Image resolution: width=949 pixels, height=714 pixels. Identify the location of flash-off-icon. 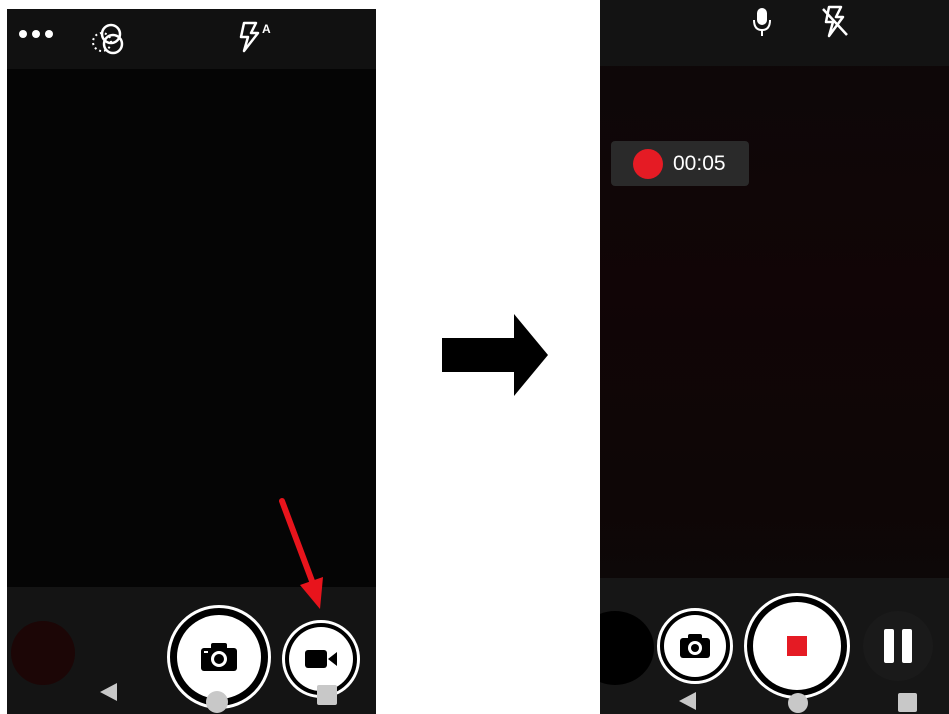
(835, 22).